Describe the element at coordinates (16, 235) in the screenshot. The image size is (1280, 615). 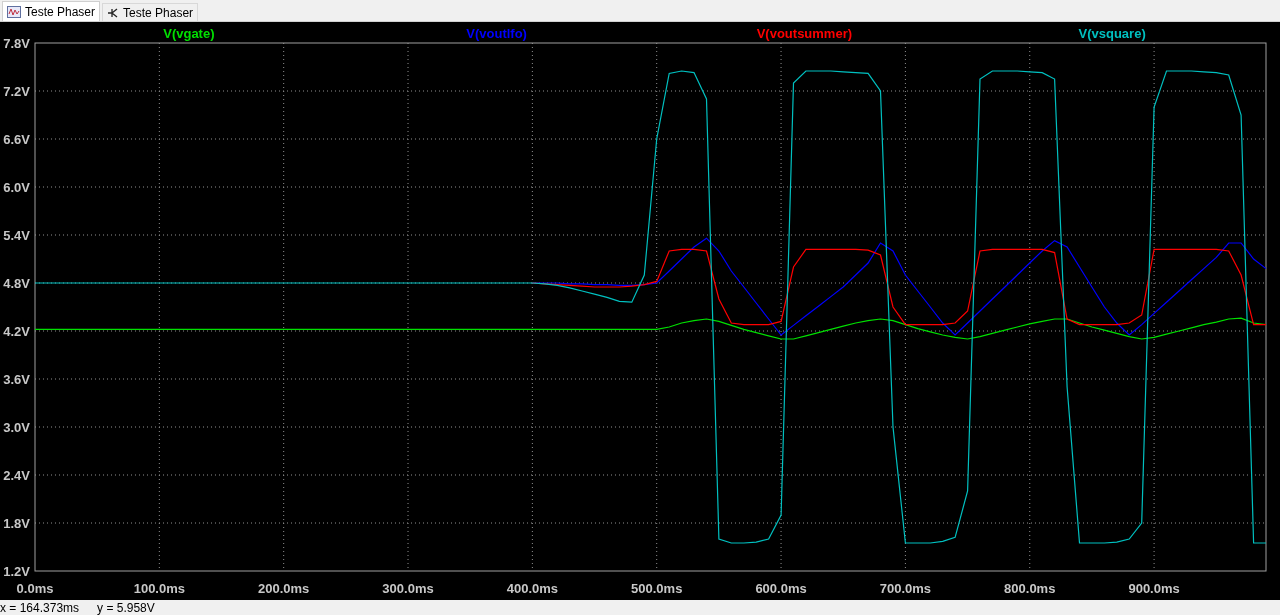
I see `y-tick-label: 5.4V` at that location.